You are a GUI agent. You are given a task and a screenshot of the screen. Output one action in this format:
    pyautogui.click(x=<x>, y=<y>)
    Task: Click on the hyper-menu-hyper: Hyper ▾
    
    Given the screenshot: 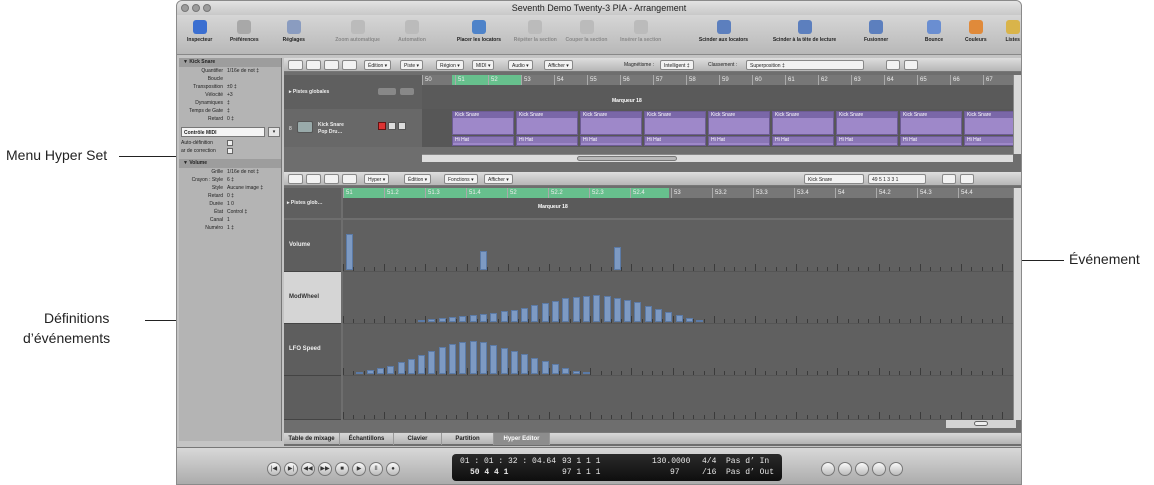 What is the action you would take?
    pyautogui.click(x=377, y=179)
    